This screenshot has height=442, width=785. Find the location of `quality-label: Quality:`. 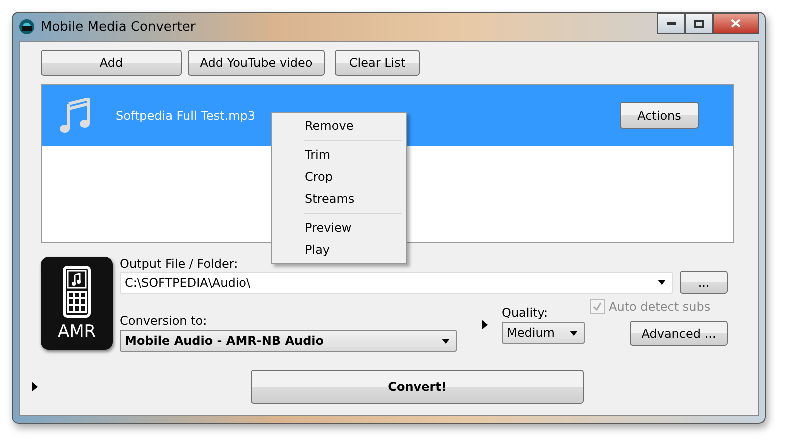

quality-label: Quality: is located at coordinates (526, 313).